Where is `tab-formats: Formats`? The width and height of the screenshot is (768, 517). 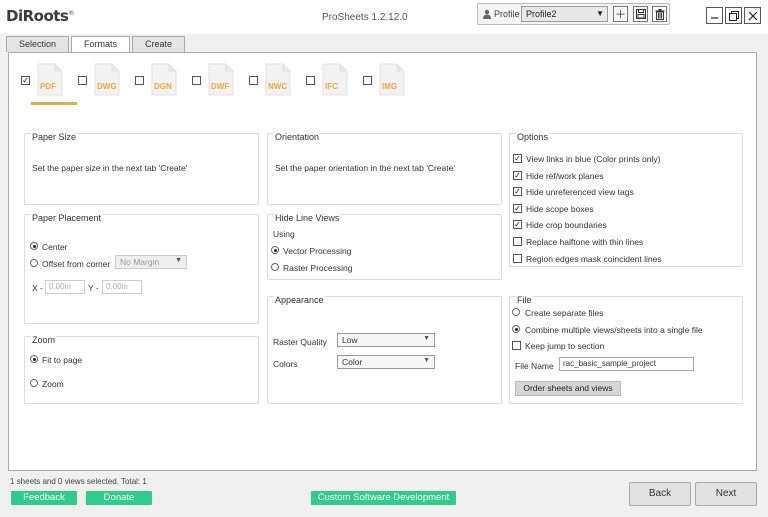 tab-formats: Formats is located at coordinates (101, 44).